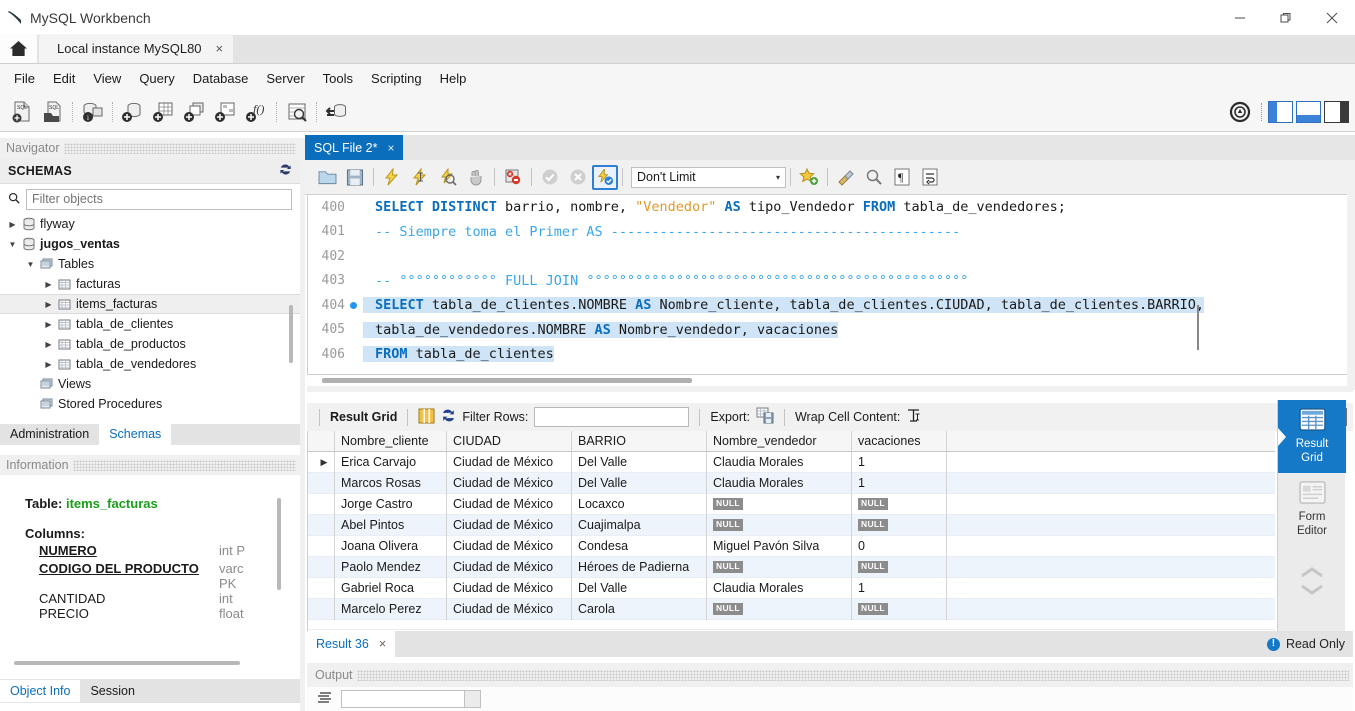 This screenshot has height=711, width=1355. Describe the element at coordinates (639, 441) in the screenshot. I see `grid-header-barrio: BARRIO` at that location.